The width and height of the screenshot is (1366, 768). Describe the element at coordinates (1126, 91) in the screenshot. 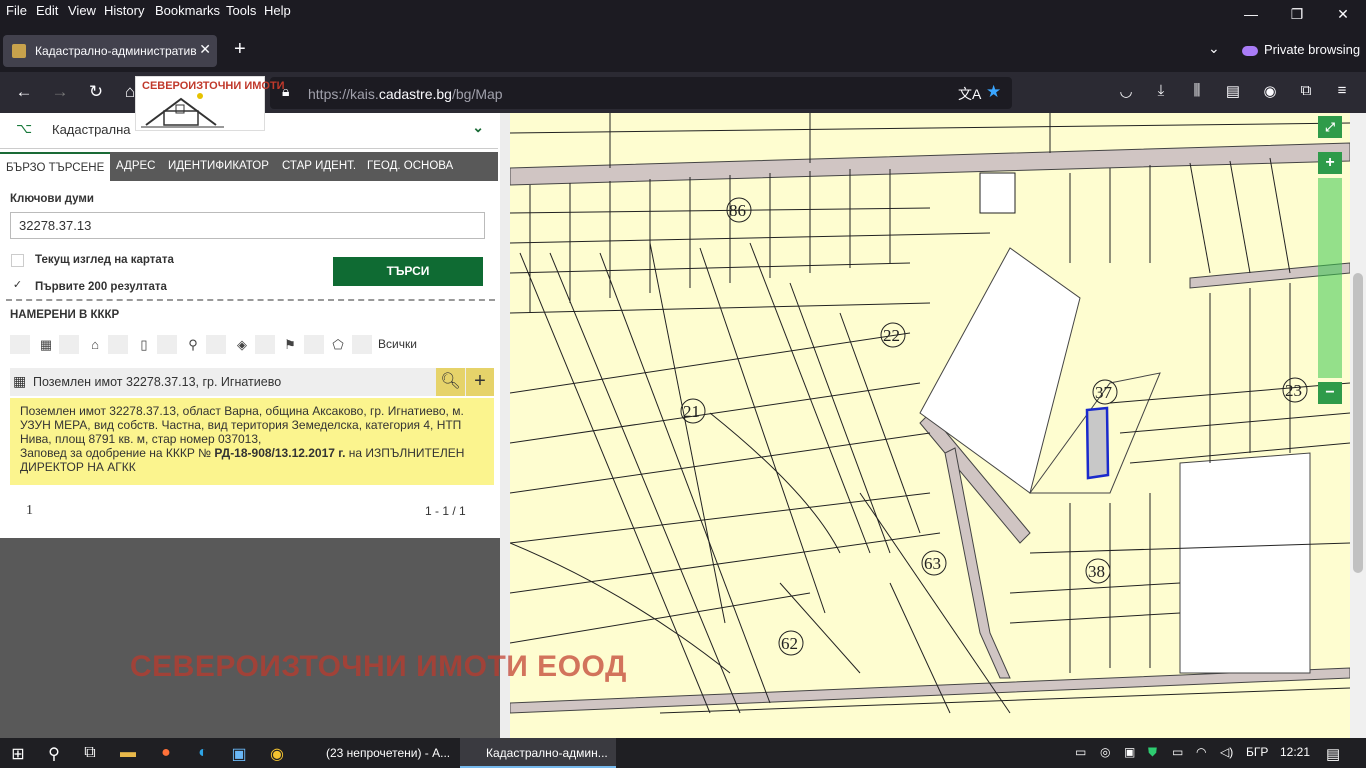

I see `pocket-icon: ◡` at that location.